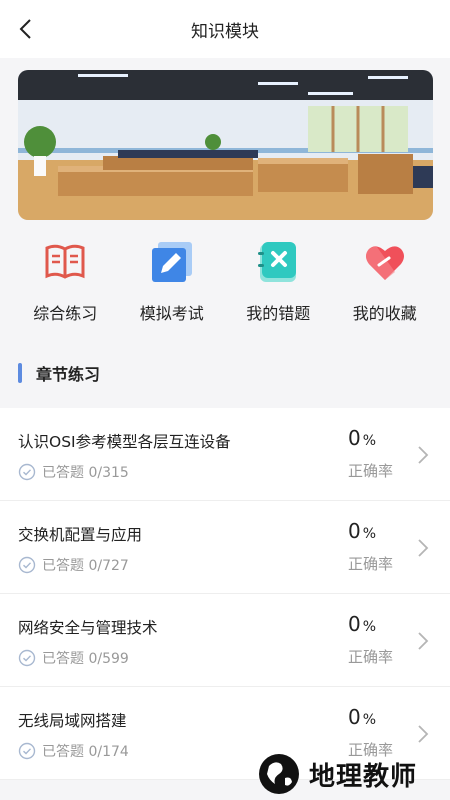 Image resolution: width=450 pixels, height=800 pixels. Describe the element at coordinates (225, 454) in the screenshot. I see `chapter-item: 认识OSI参考模型各层互连设备 已答题 0/315 0% 正确率` at that location.